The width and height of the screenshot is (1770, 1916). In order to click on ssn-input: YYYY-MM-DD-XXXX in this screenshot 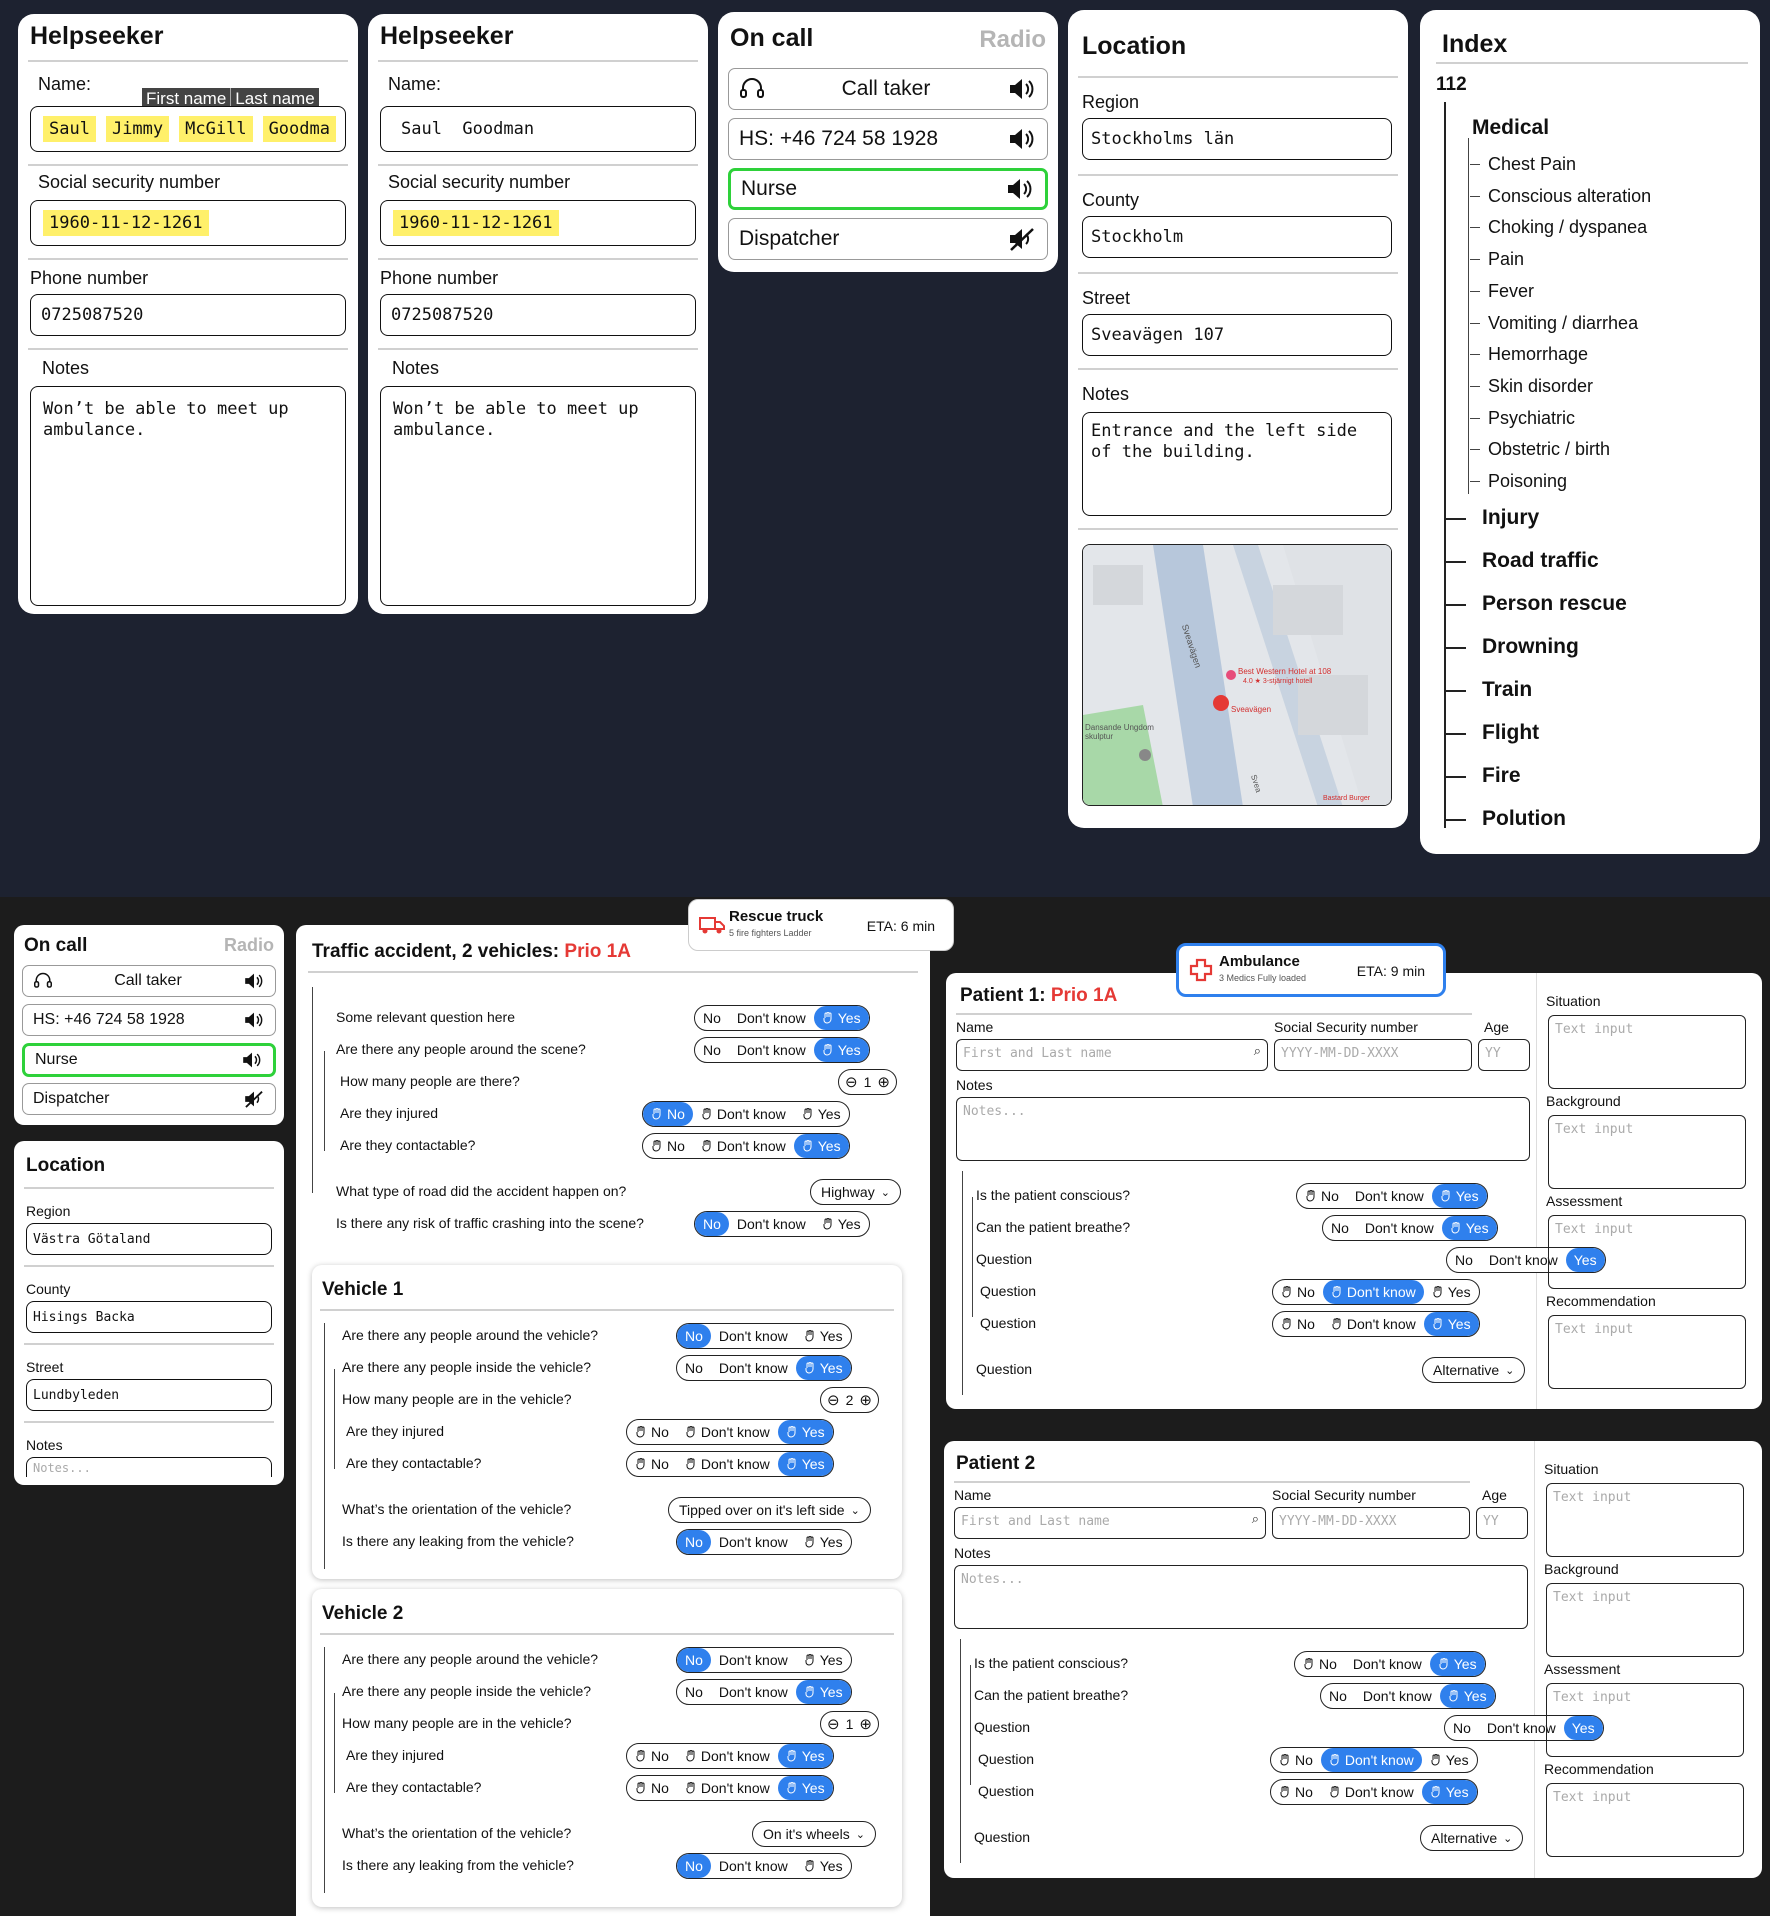, I will do `click(1371, 1523)`.